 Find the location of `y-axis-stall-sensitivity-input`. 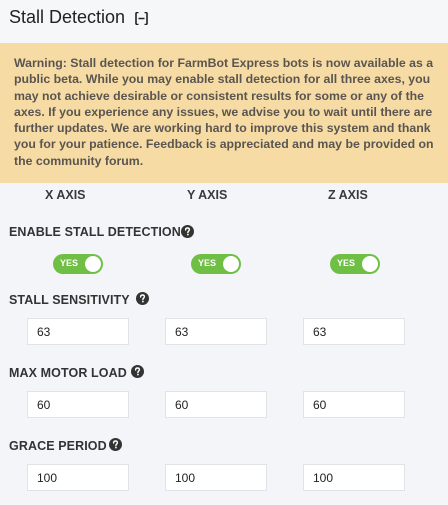

y-axis-stall-sensitivity-input is located at coordinates (216, 331).